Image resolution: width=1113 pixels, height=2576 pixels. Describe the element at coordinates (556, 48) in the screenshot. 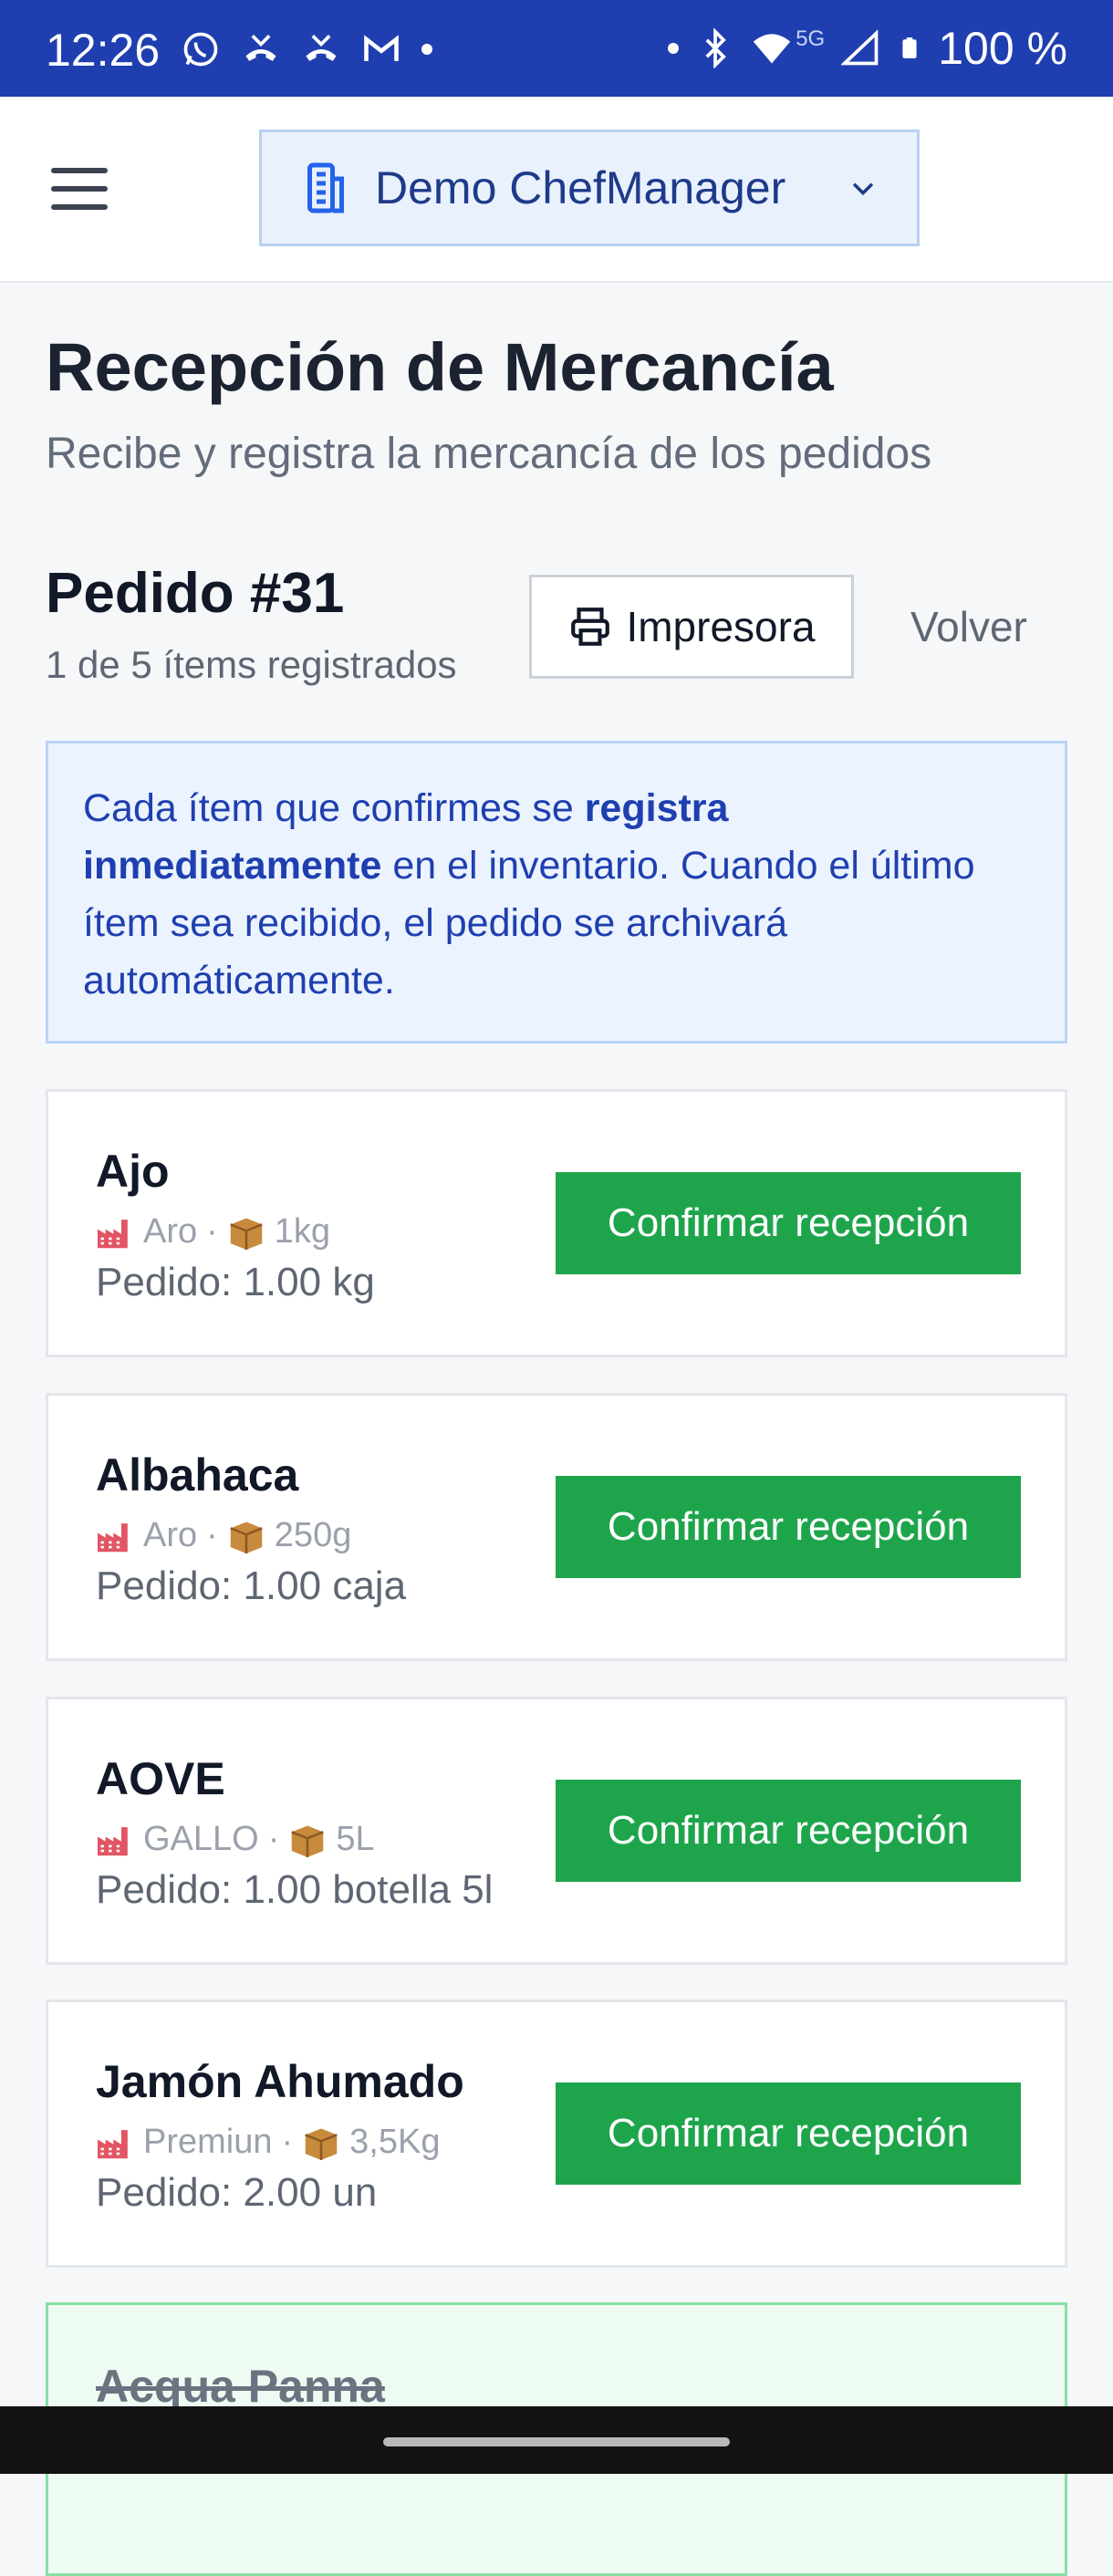

I see `status-bar: 12:26 5G 100 %` at that location.